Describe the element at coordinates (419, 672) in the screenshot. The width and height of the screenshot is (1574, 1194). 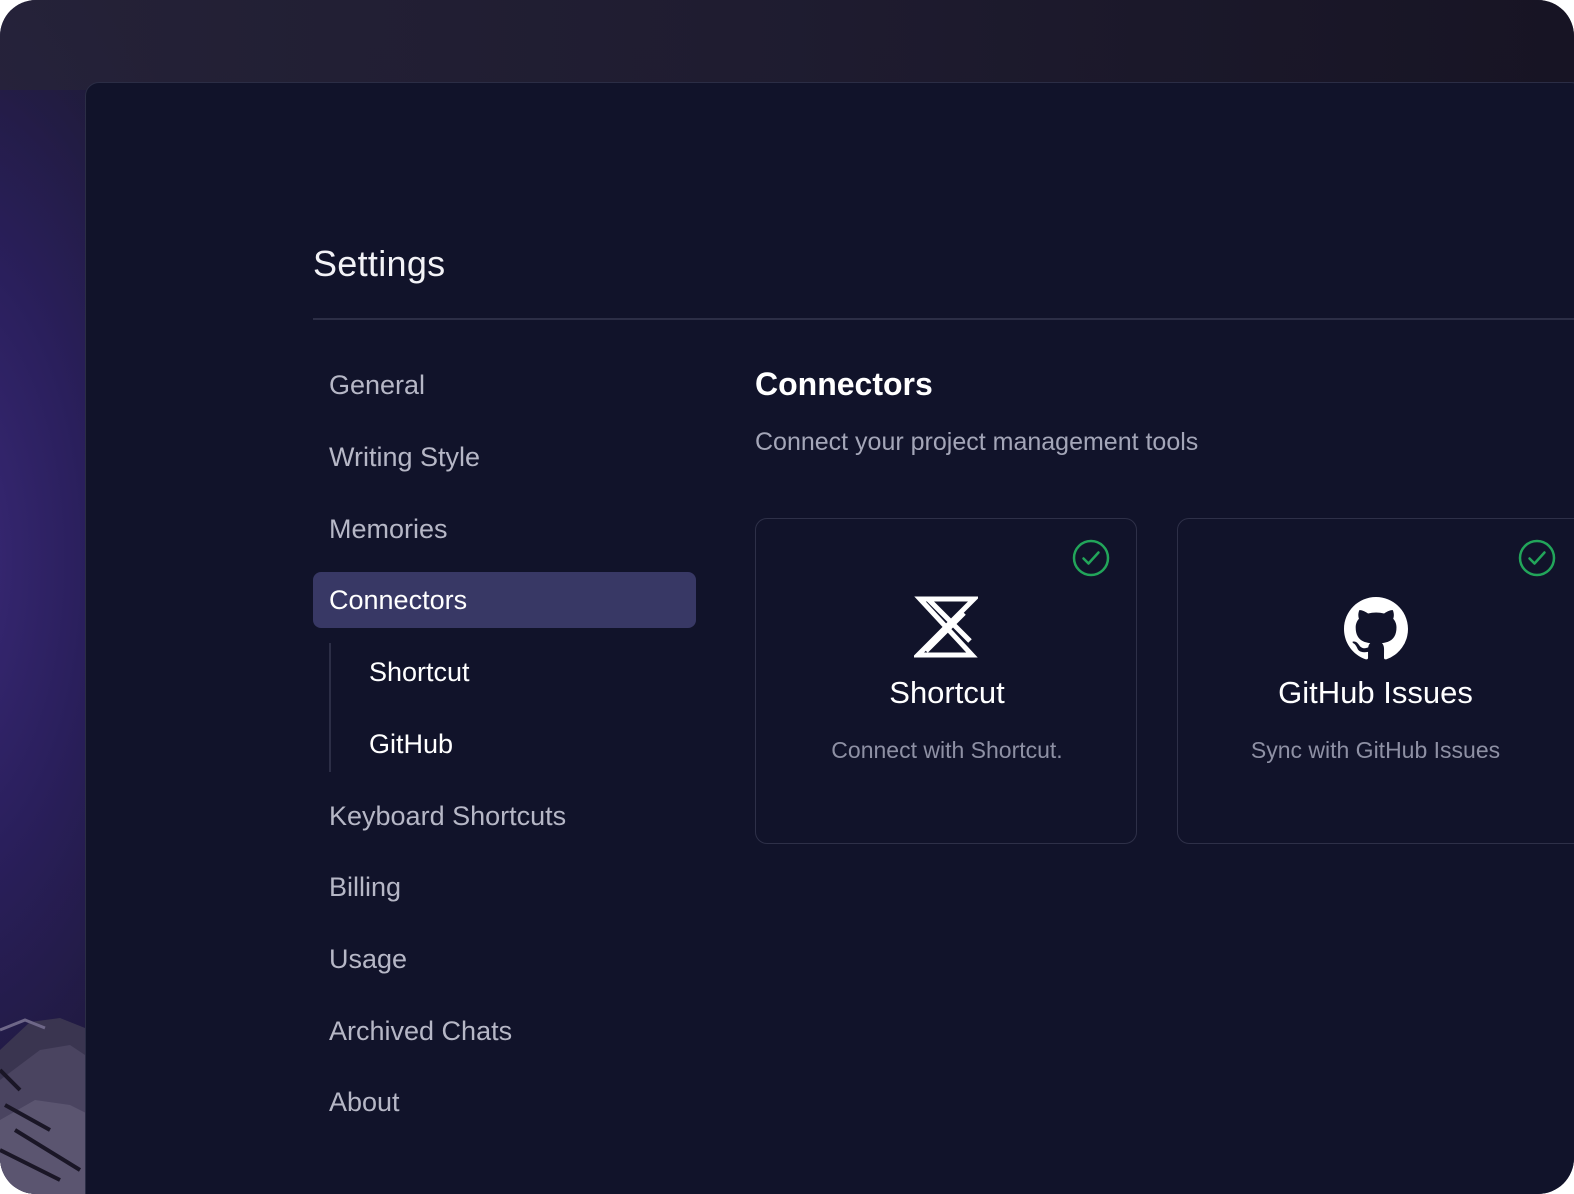
I see `subnav-item-shortcut: Shortcut` at that location.